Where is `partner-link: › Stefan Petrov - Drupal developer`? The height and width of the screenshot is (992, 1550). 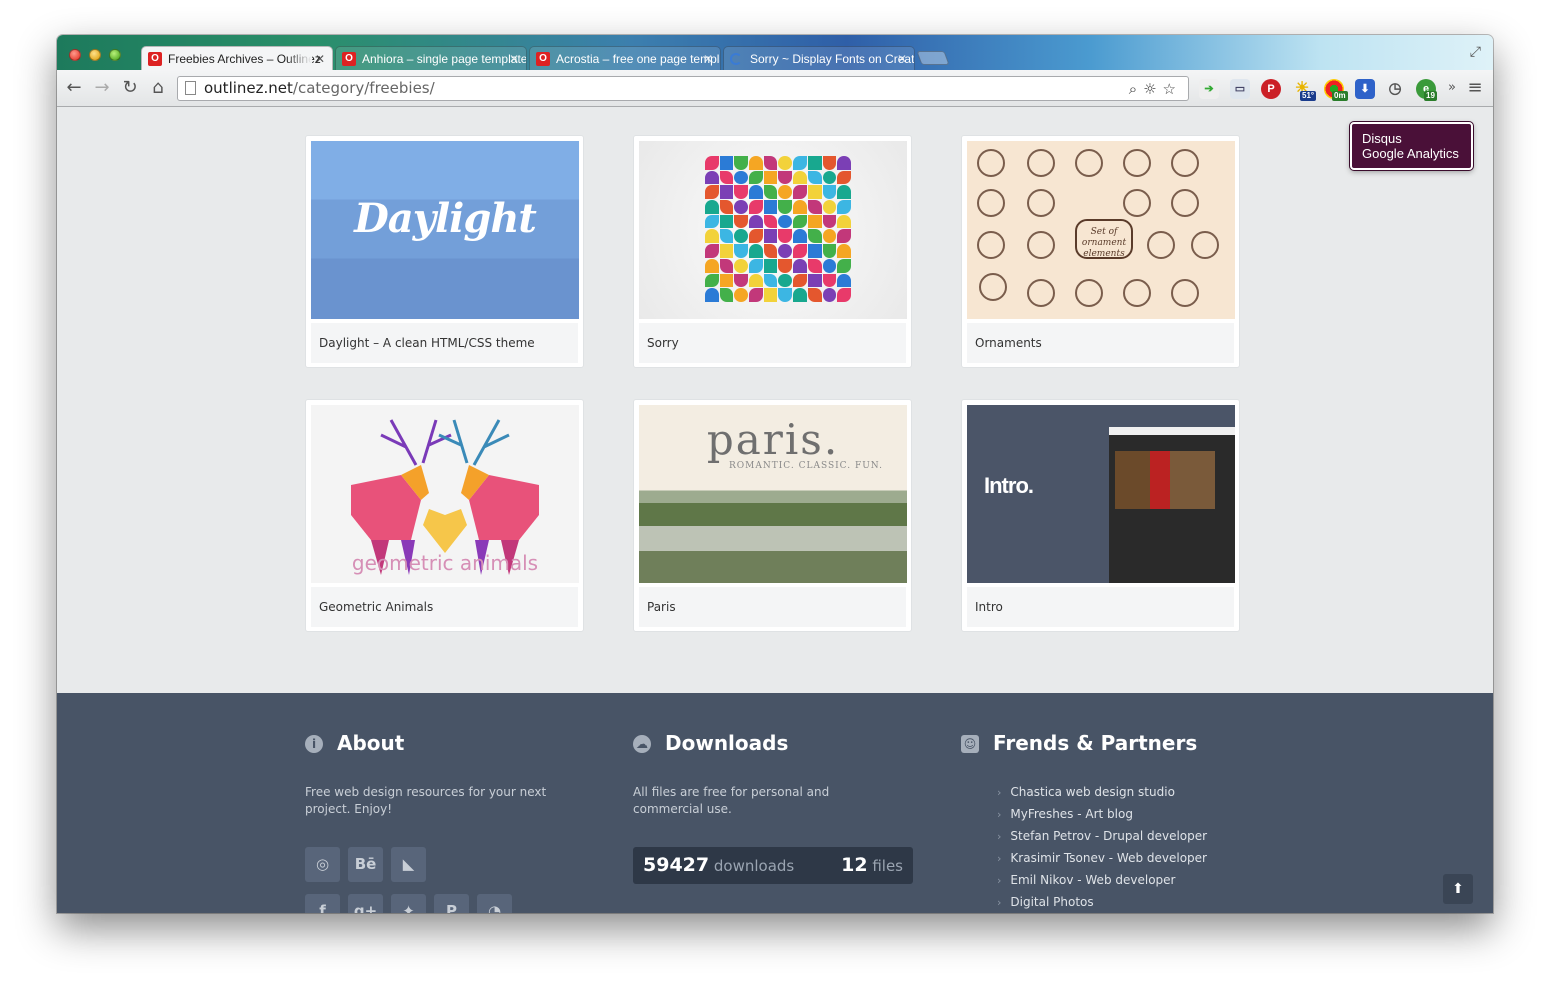
partner-link: › Stefan Petrov - Drupal developer is located at coordinates (1102, 836).